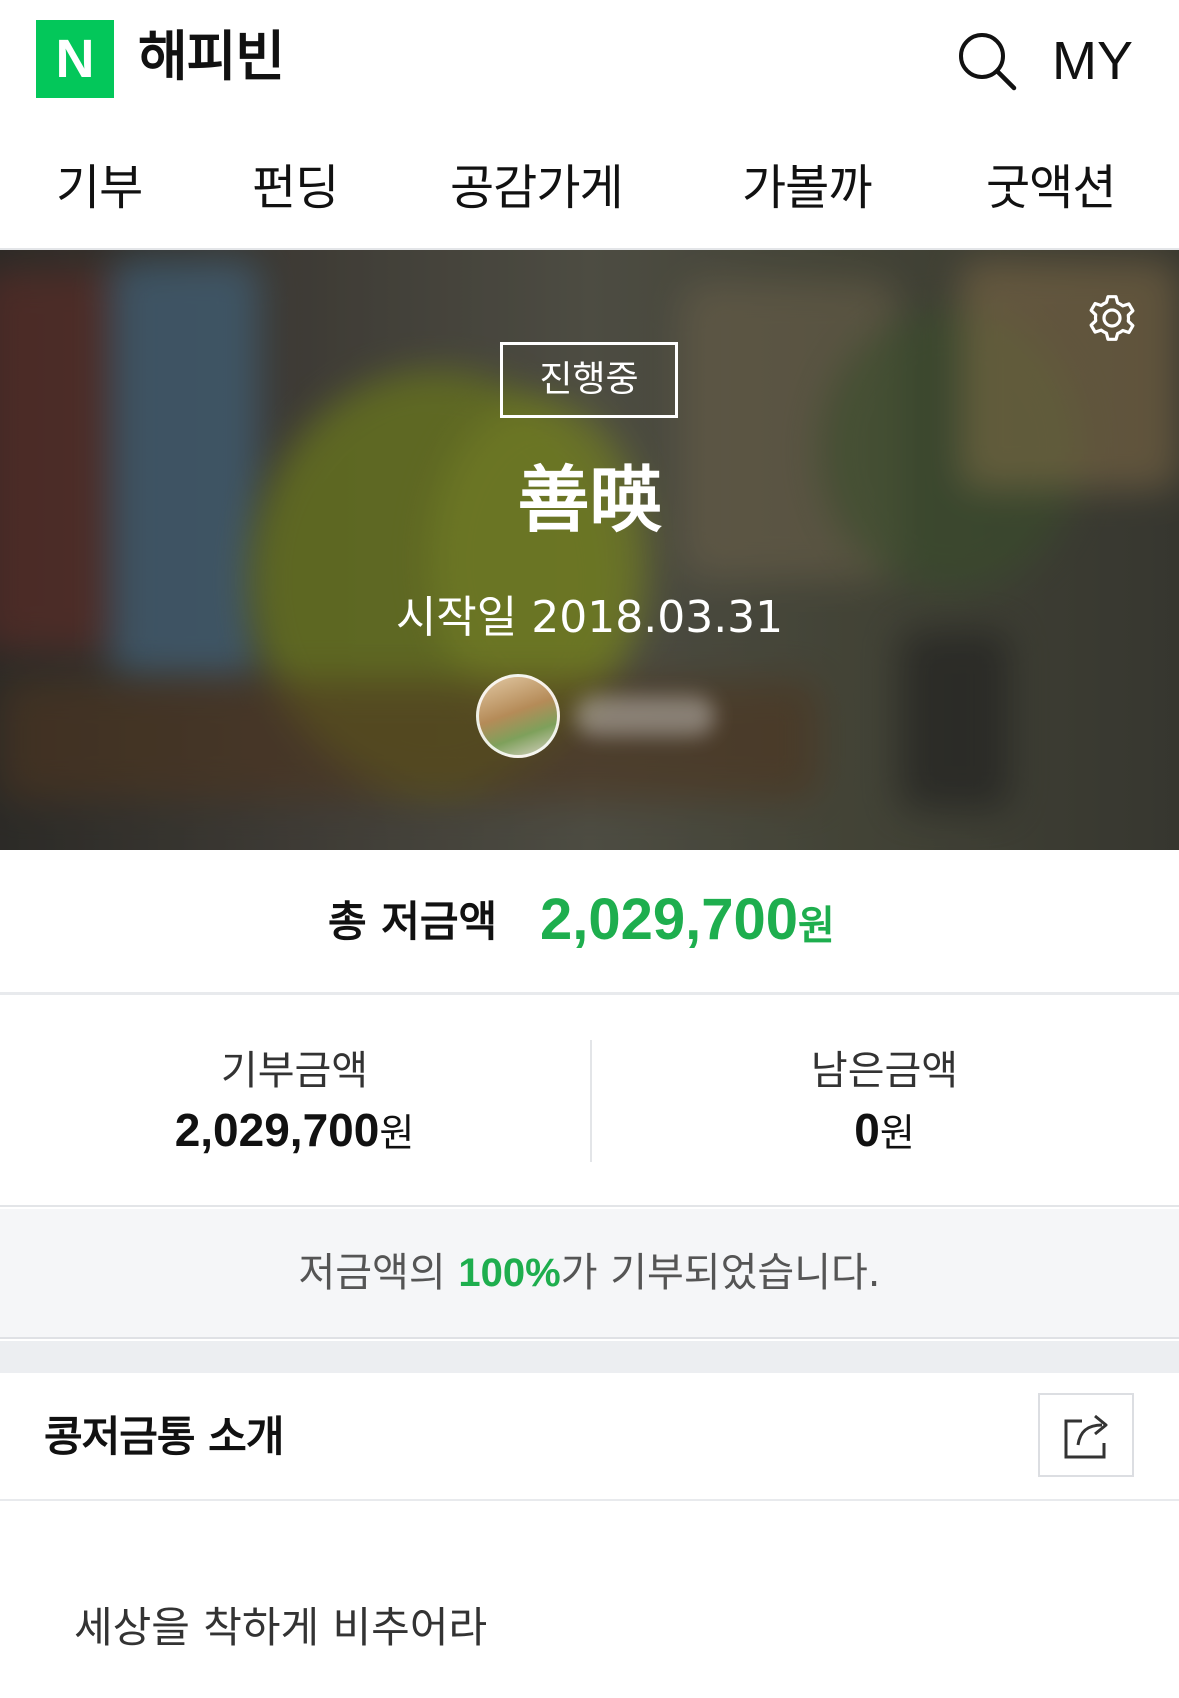 Image resolution: width=1179 pixels, height=1698 pixels. I want to click on start-date: 시작일 2018.03.31, so click(589, 617).